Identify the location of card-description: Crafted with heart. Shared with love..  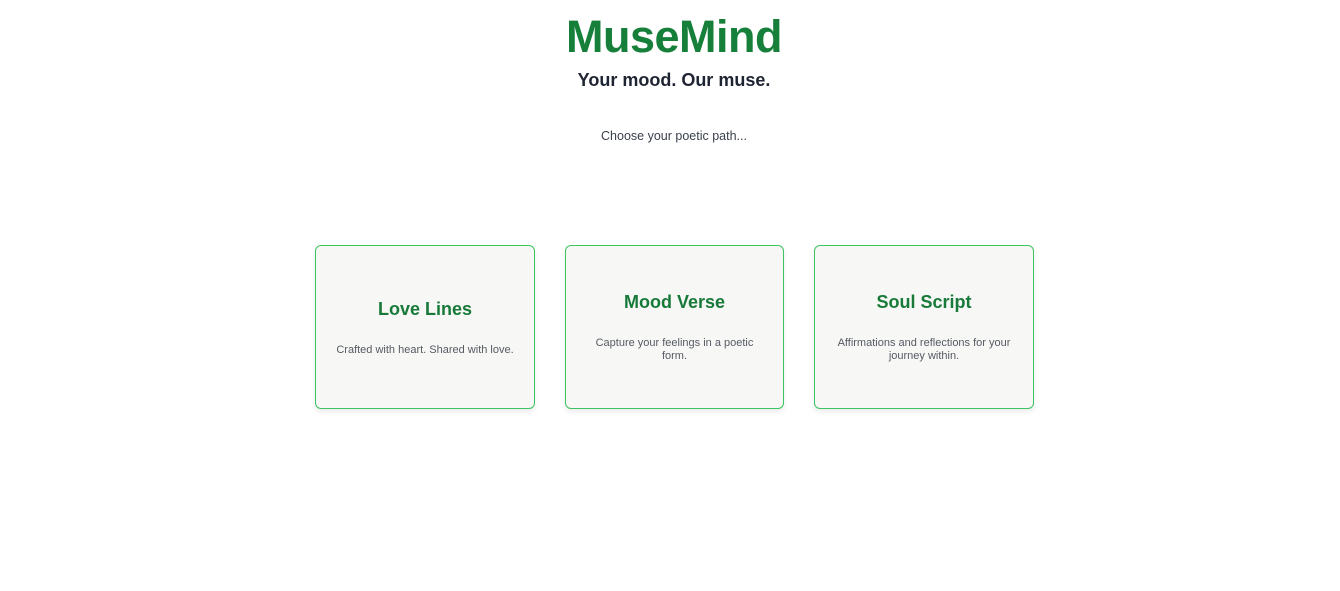
(425, 349).